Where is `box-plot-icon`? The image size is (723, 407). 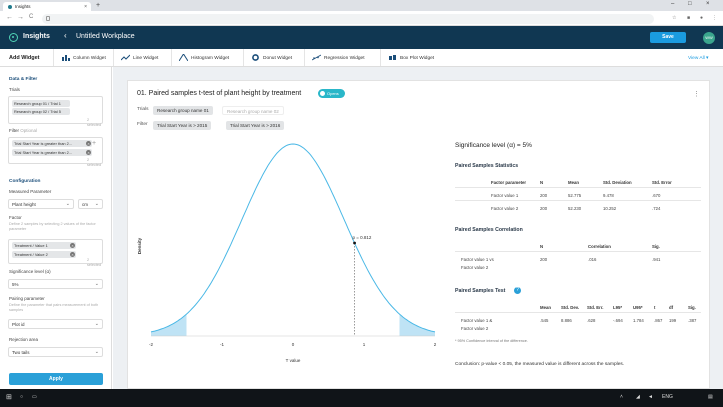
box-plot-icon is located at coordinates (392, 57).